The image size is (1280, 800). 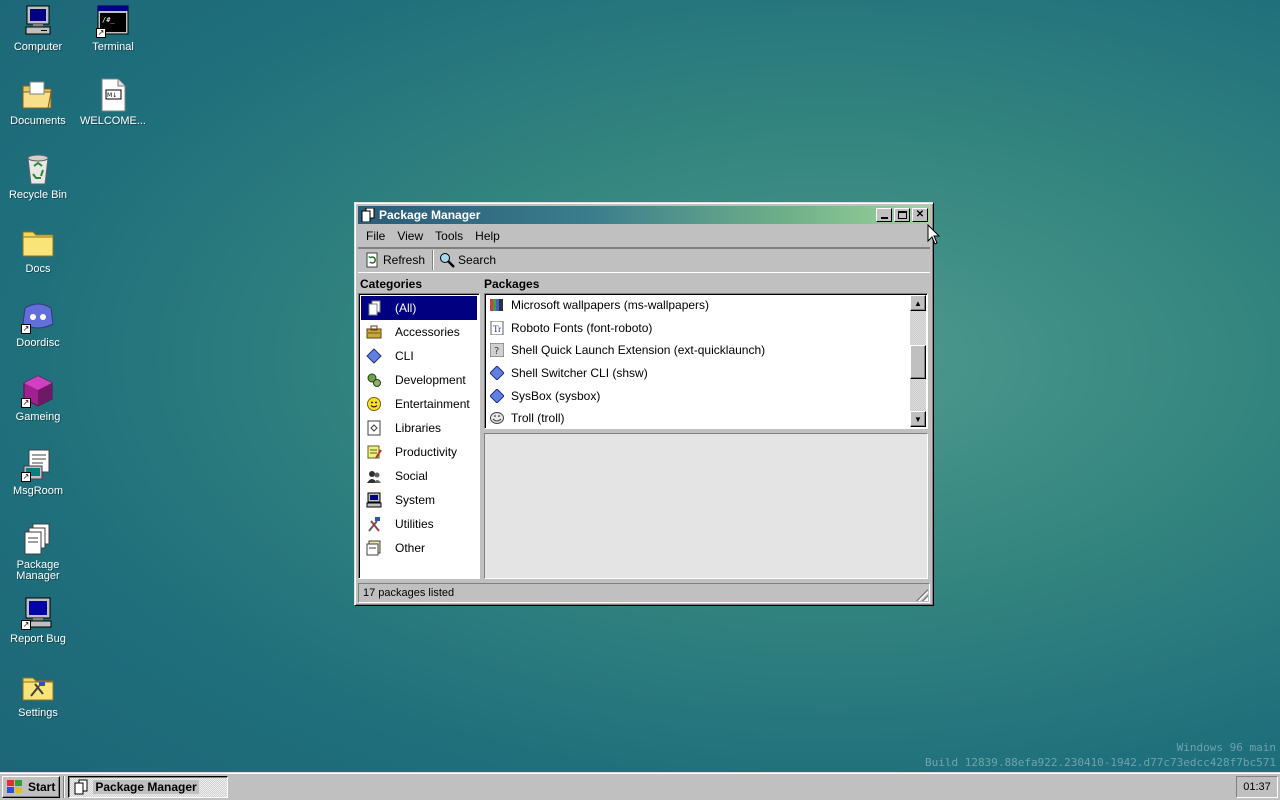 I want to click on desktop-icon-documents: Documents, so click(x=38, y=102).